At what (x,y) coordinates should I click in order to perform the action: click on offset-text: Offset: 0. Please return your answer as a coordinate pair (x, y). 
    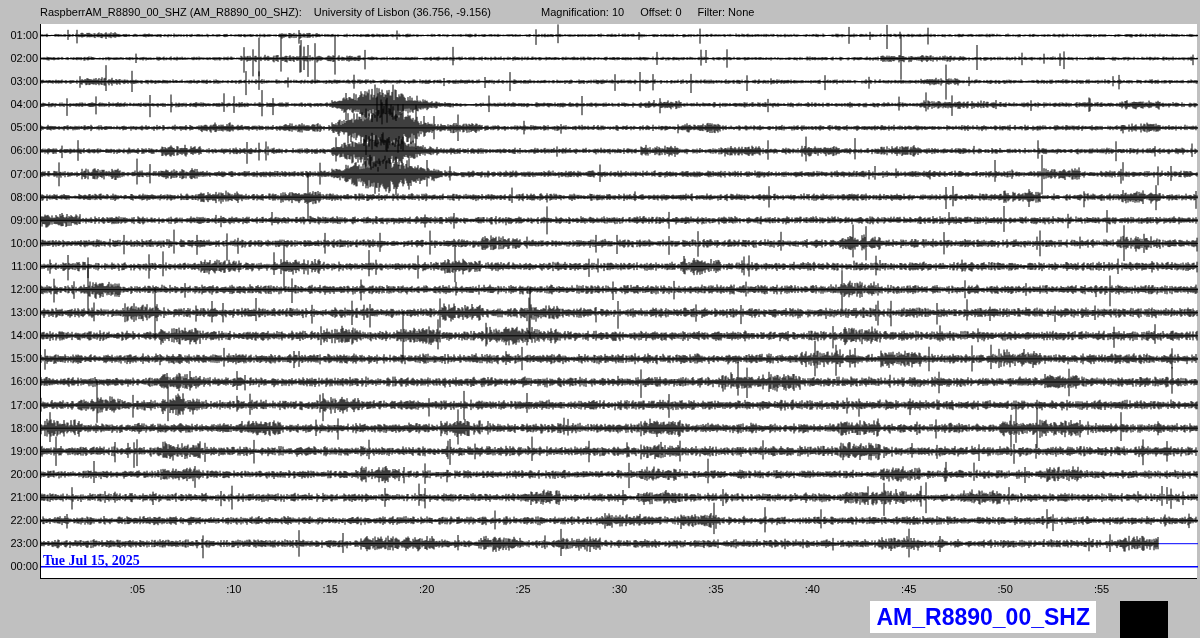
    Looking at the image, I should click on (661, 12).